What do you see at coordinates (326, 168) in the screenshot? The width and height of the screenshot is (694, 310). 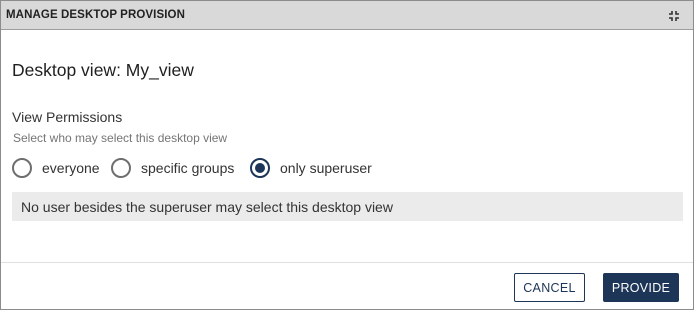 I see `radio-label: only superuser` at bounding box center [326, 168].